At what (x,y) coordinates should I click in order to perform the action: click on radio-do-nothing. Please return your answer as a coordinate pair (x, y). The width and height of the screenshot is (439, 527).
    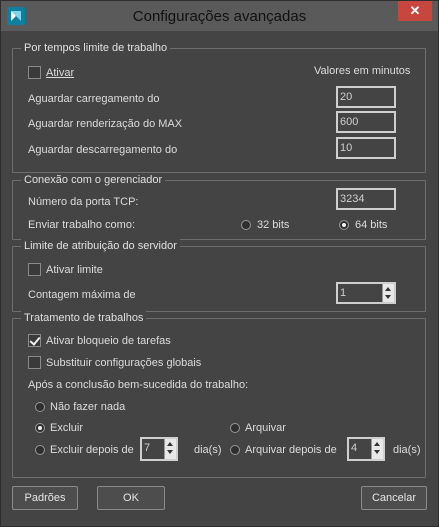
    Looking at the image, I should click on (40, 407).